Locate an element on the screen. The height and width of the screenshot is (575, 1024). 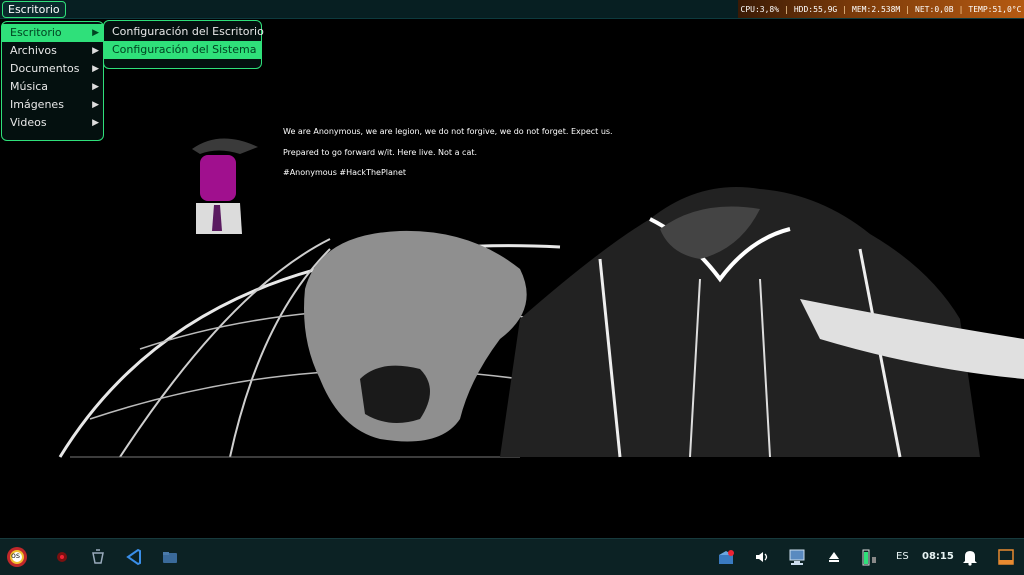
menu-item-label: Archivos is located at coordinates (33, 50).